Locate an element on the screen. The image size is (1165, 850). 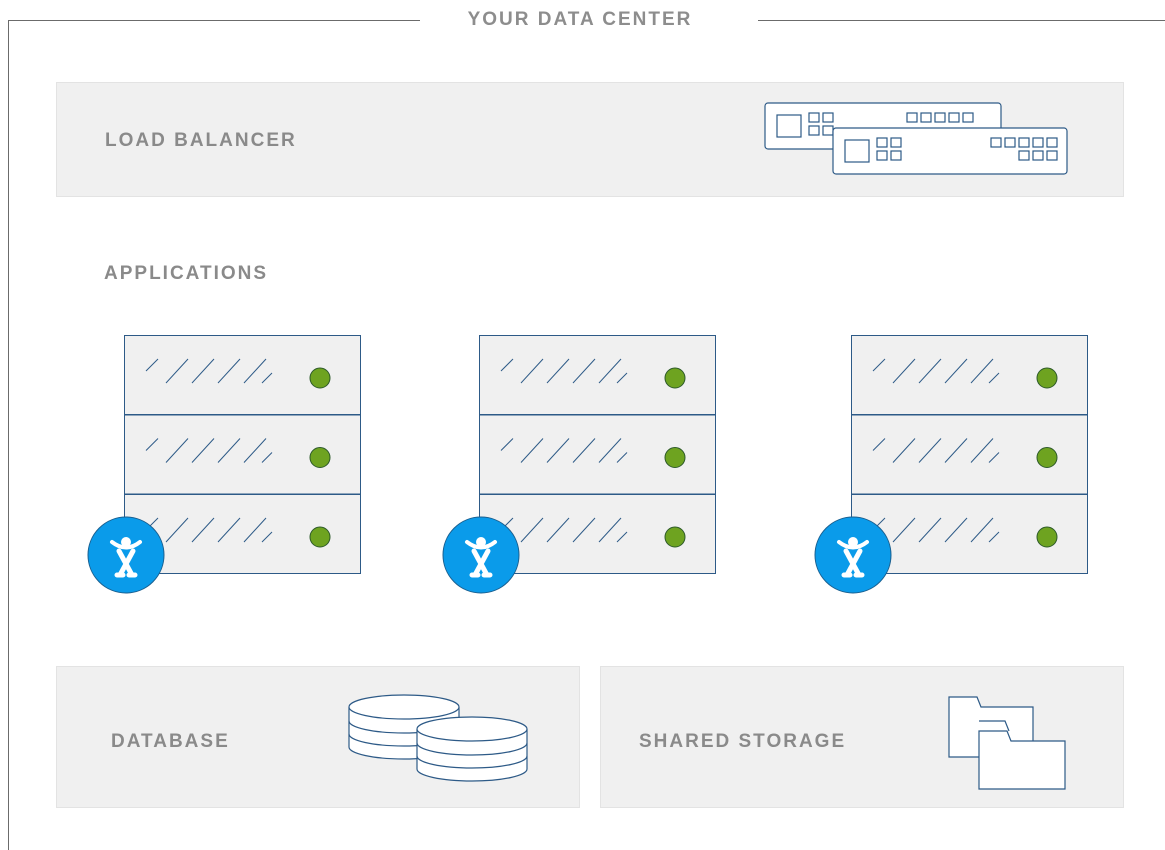
data-center-title: YOUR DATA CENTER is located at coordinates (580, 20).